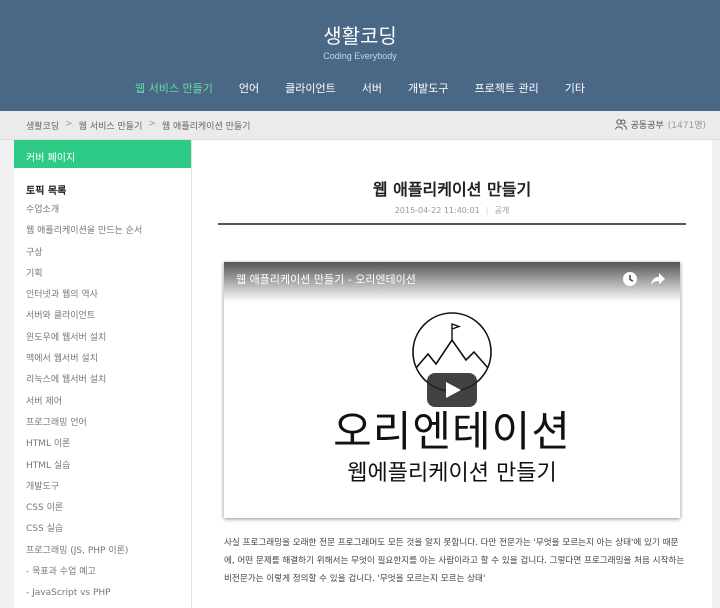  I want to click on clock-icon, so click(630, 279).